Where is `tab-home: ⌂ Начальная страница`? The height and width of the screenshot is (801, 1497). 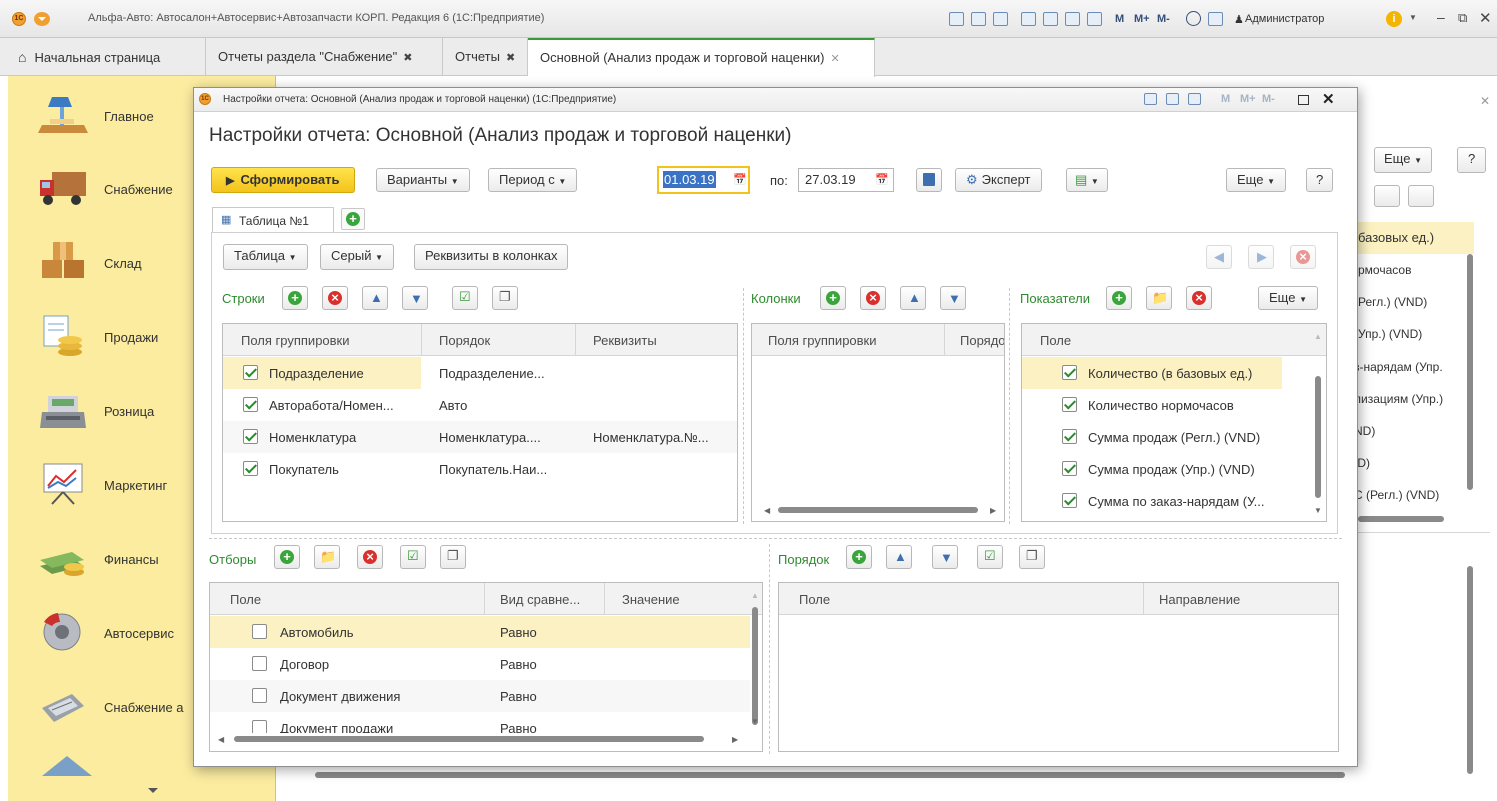 tab-home: ⌂ Начальная страница is located at coordinates (103, 57).